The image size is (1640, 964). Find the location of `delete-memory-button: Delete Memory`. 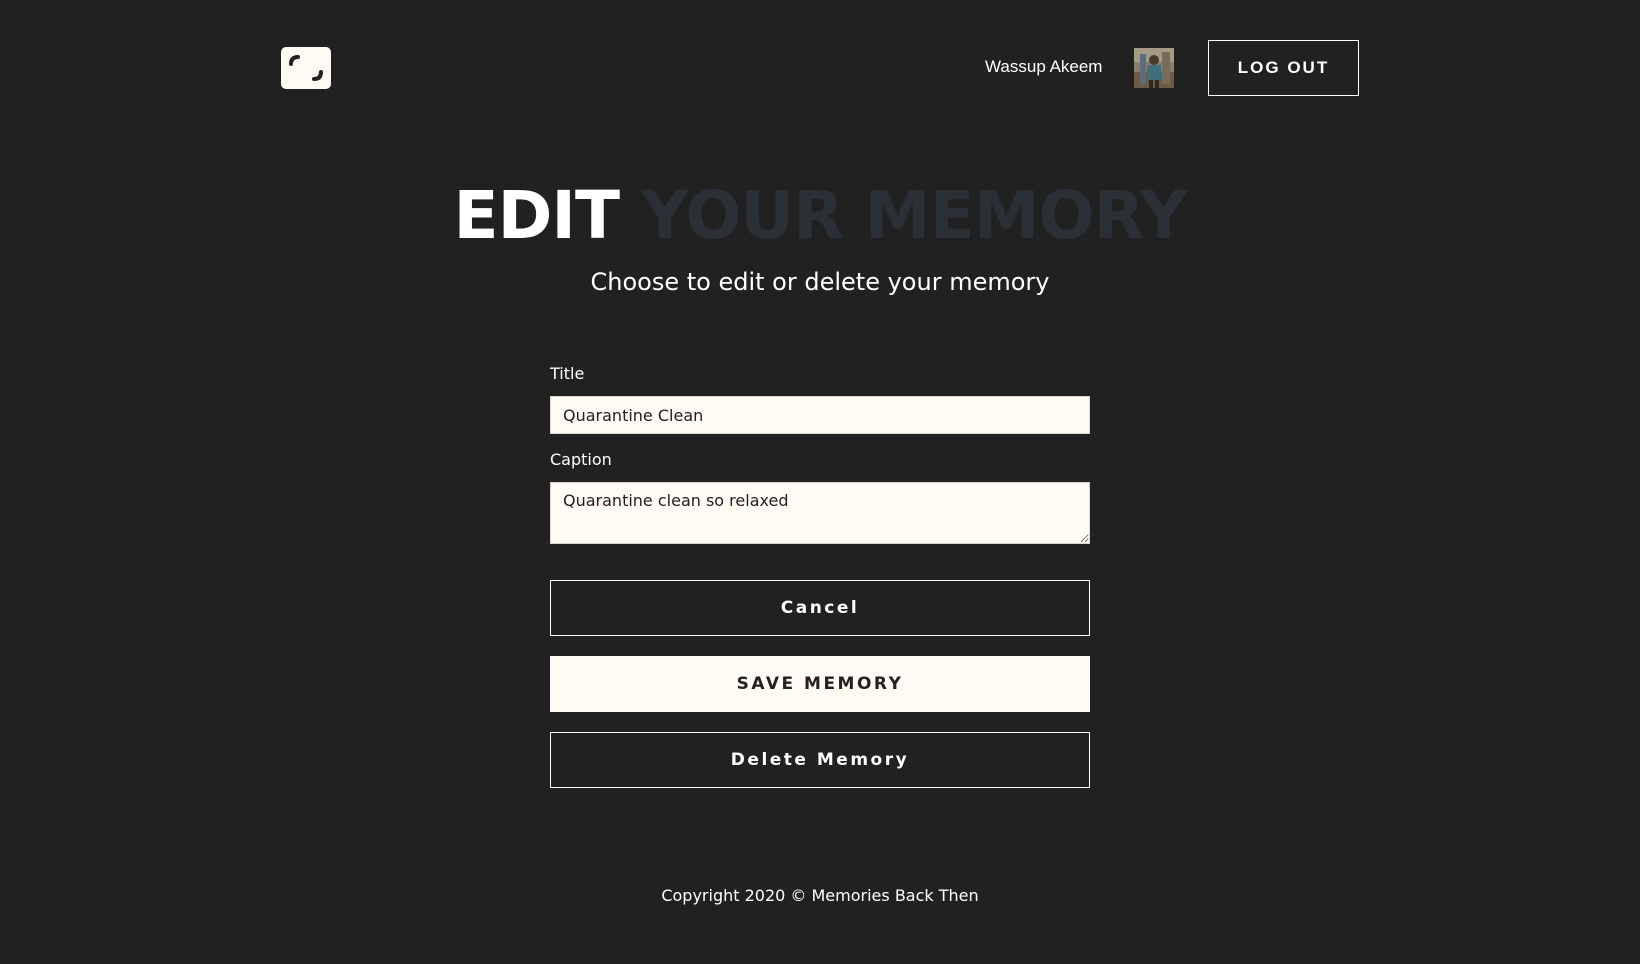

delete-memory-button: Delete Memory is located at coordinates (820, 760).